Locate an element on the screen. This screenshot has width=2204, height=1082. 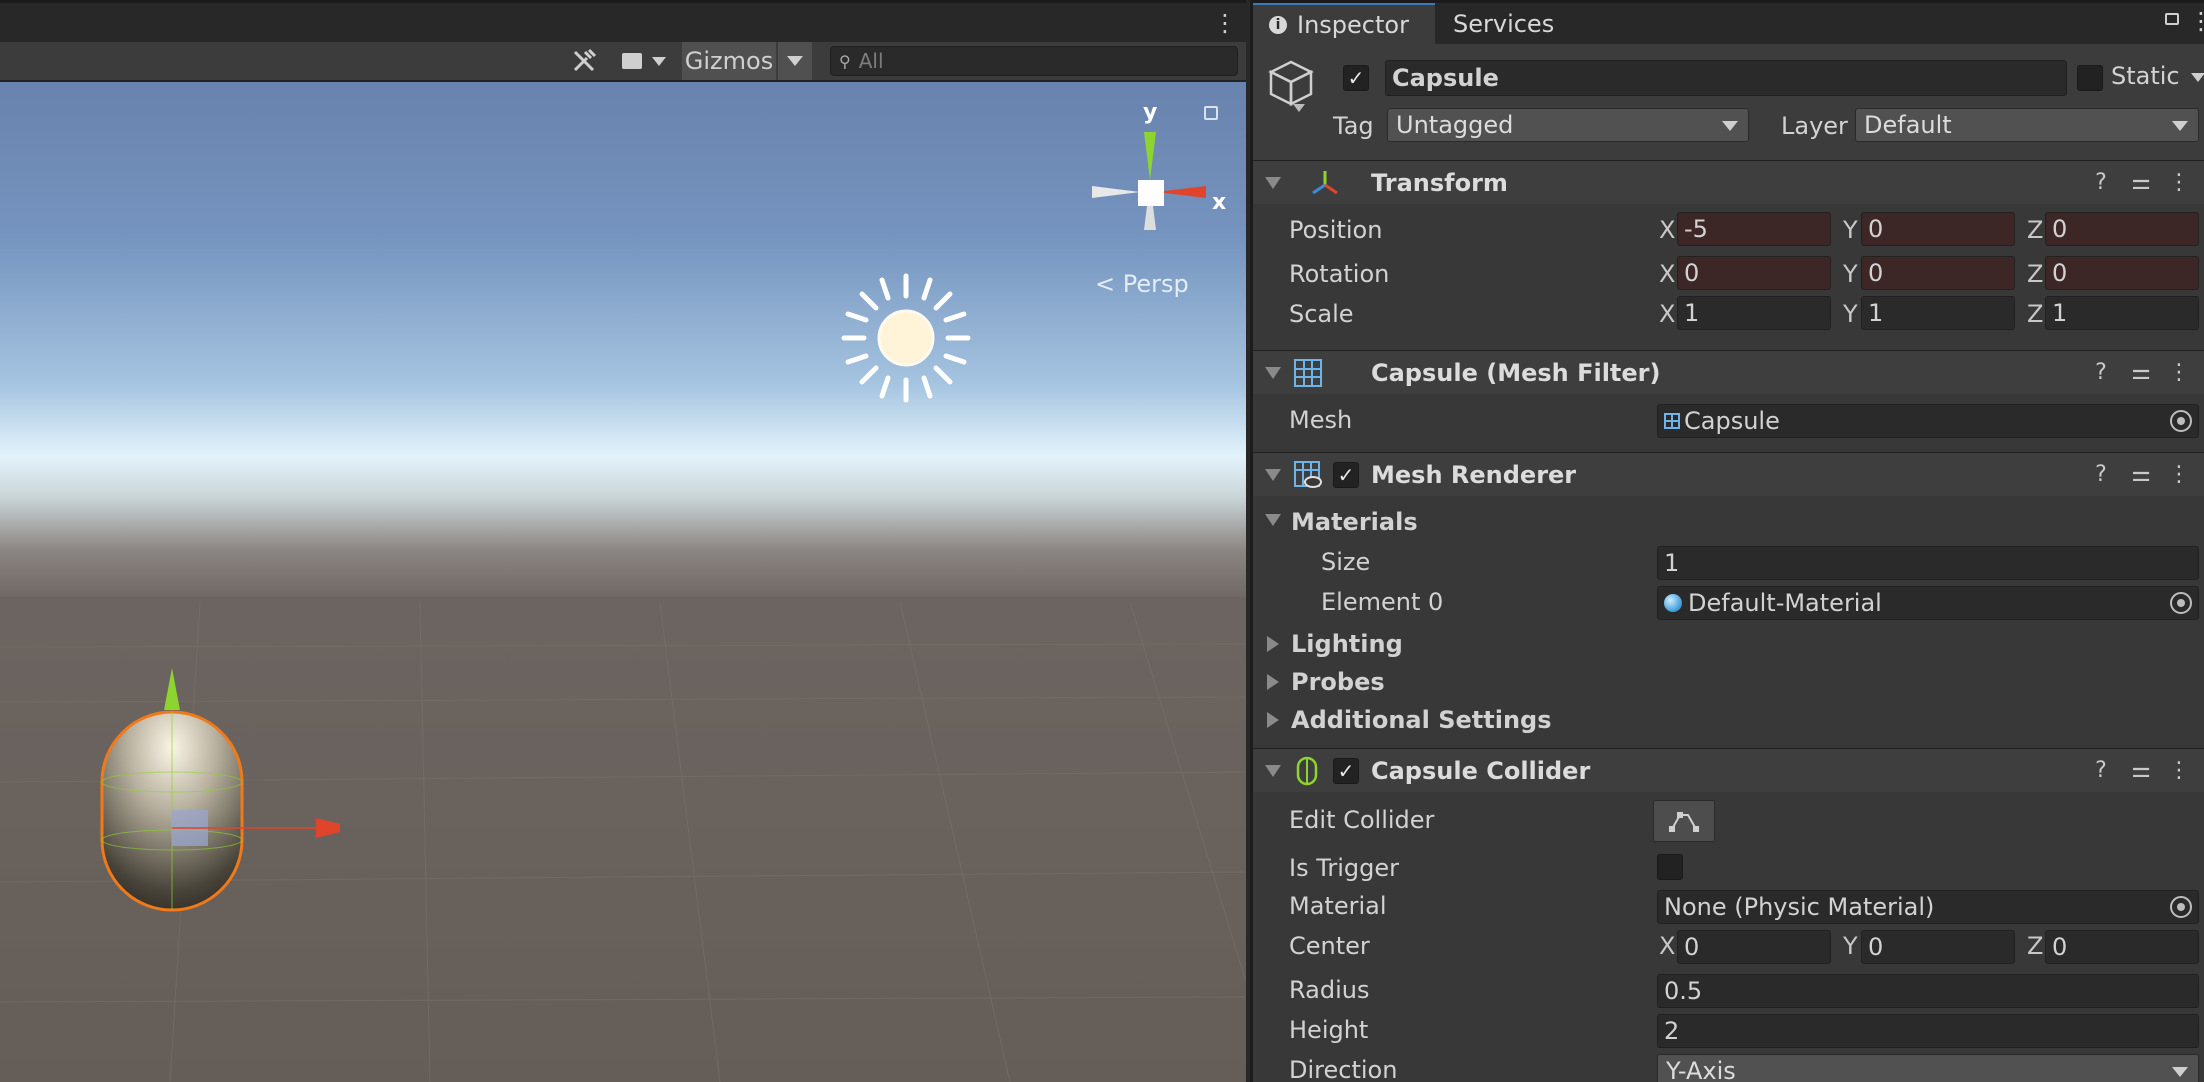
static-dropdown: Static is located at coordinates (2157, 76).